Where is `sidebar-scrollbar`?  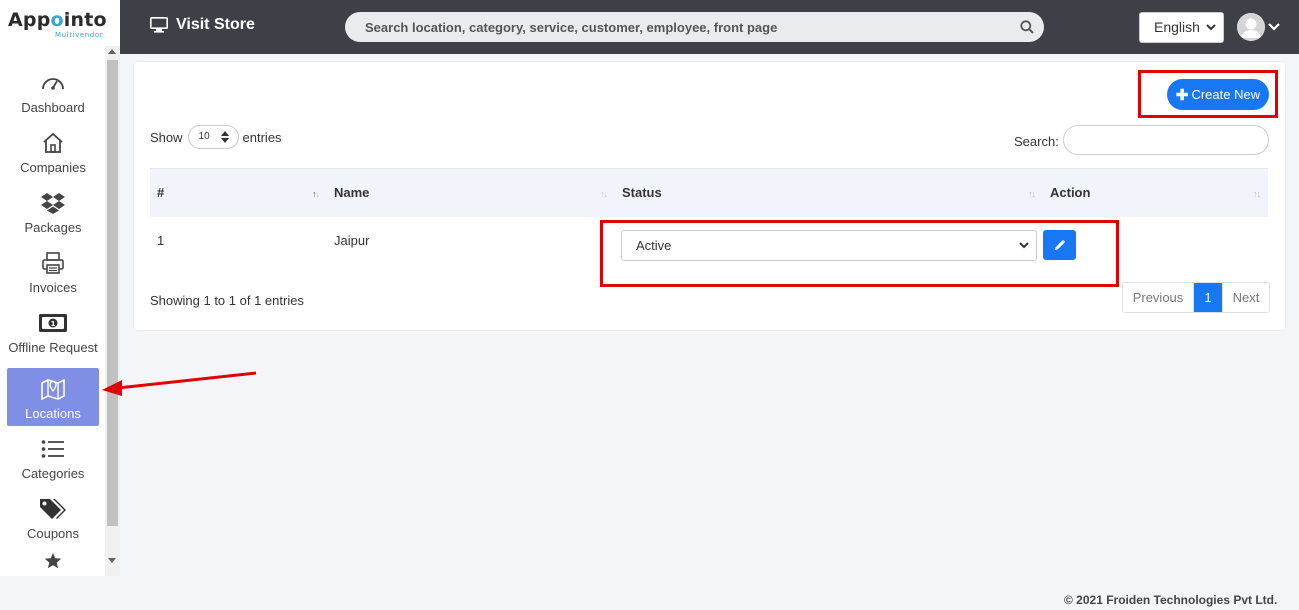 sidebar-scrollbar is located at coordinates (112, 311).